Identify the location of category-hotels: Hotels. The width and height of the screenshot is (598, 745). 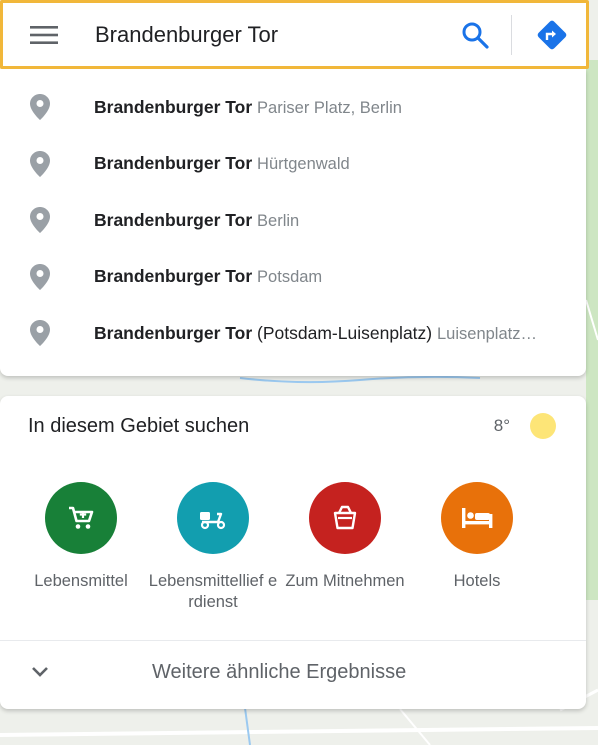
(477, 537).